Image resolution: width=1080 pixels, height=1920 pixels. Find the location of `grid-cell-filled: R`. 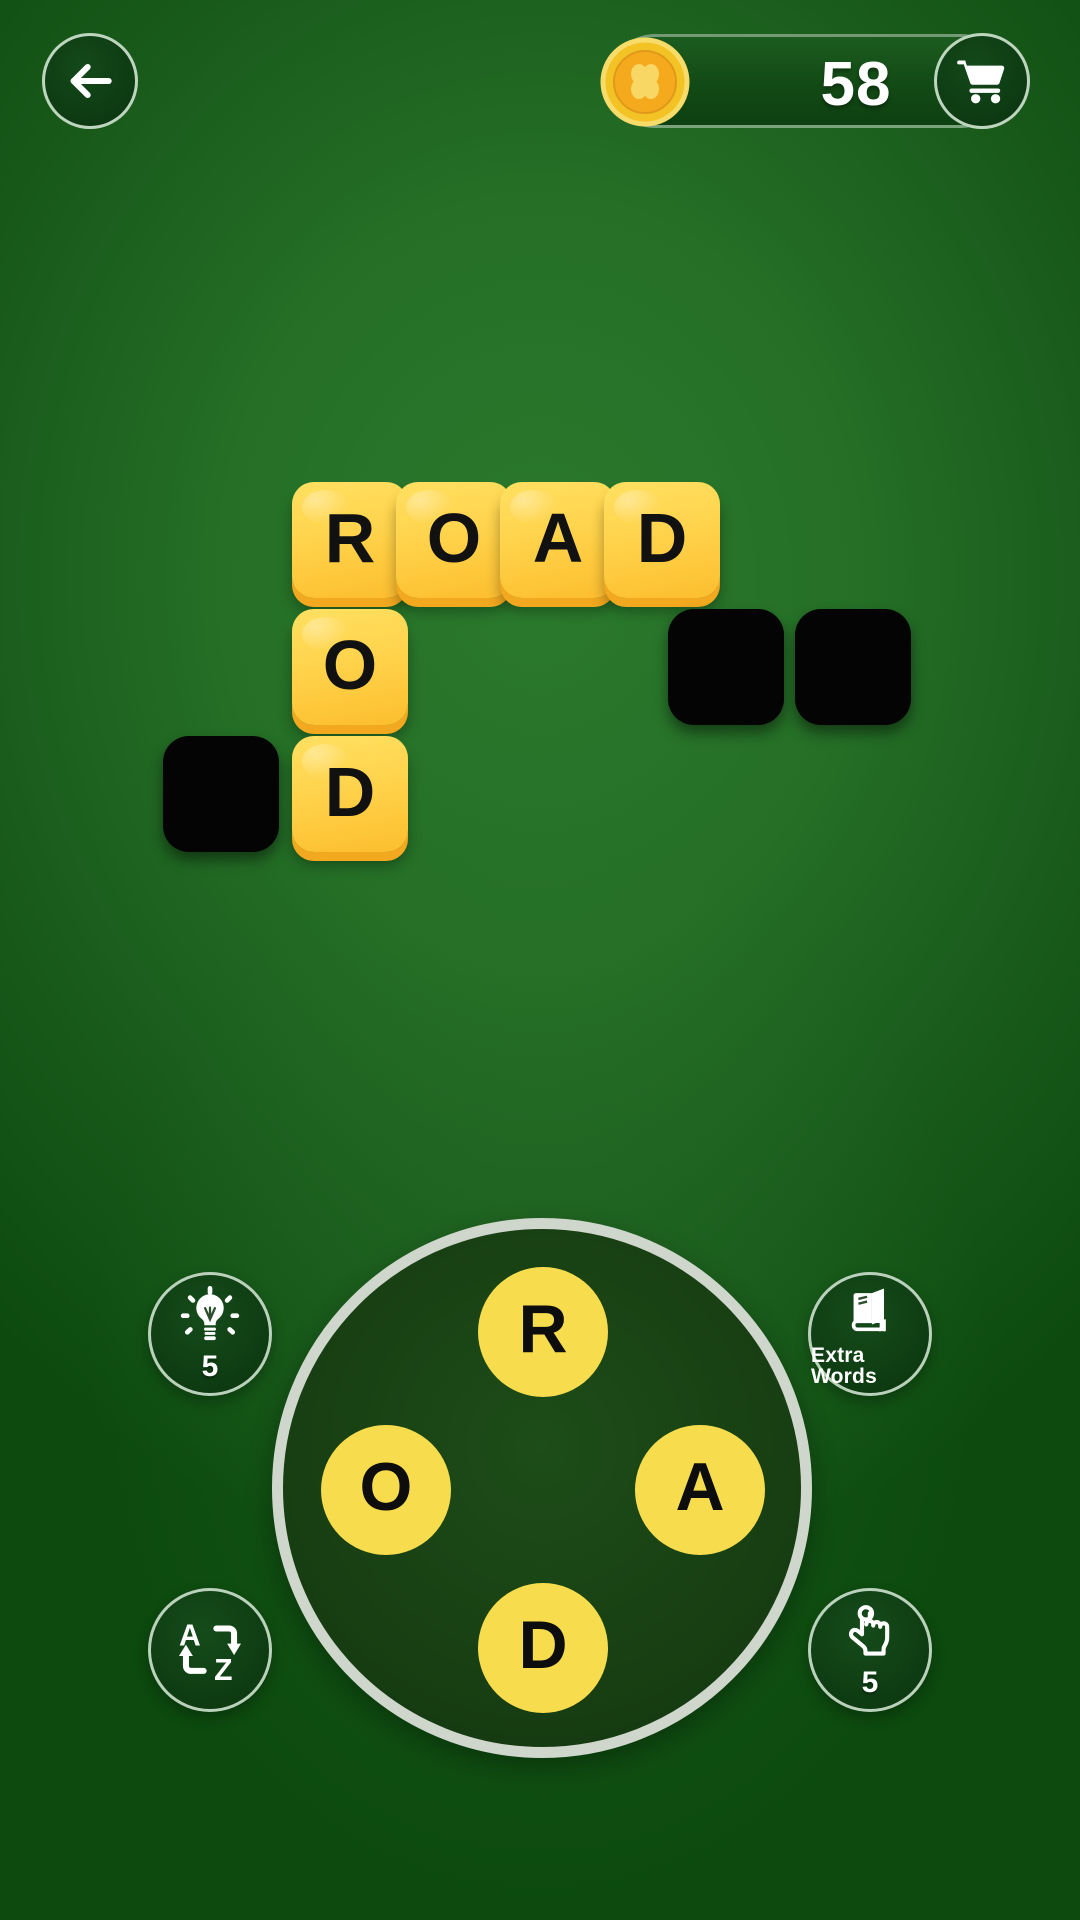

grid-cell-filled: R is located at coordinates (350, 540).